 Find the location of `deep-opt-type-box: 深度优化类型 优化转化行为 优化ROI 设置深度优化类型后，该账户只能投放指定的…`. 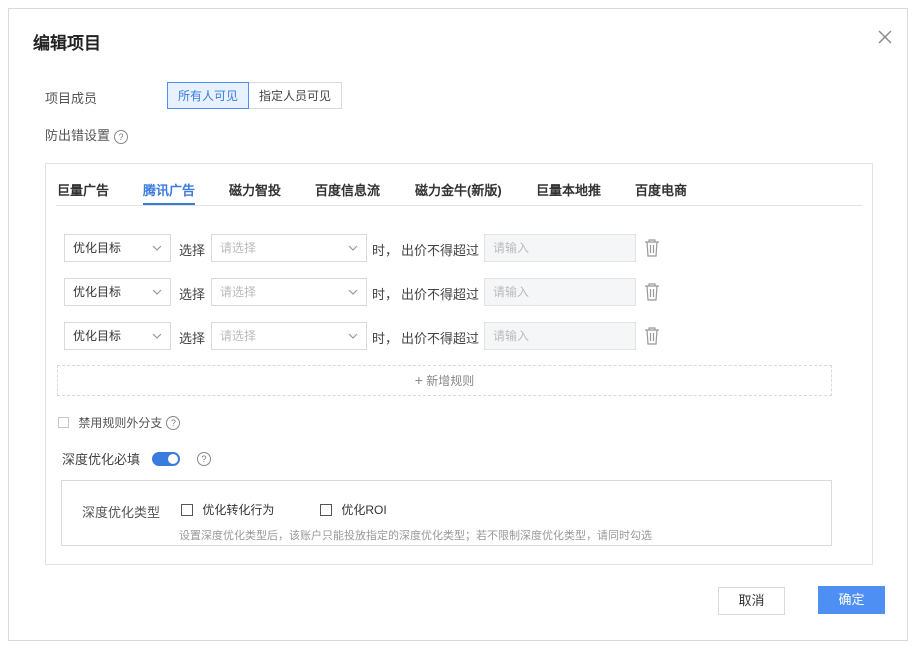

deep-opt-type-box: 深度优化类型 优化转化行为 优化ROI 设置深度优化类型后，该账户只能投放指定的… is located at coordinates (446, 513).